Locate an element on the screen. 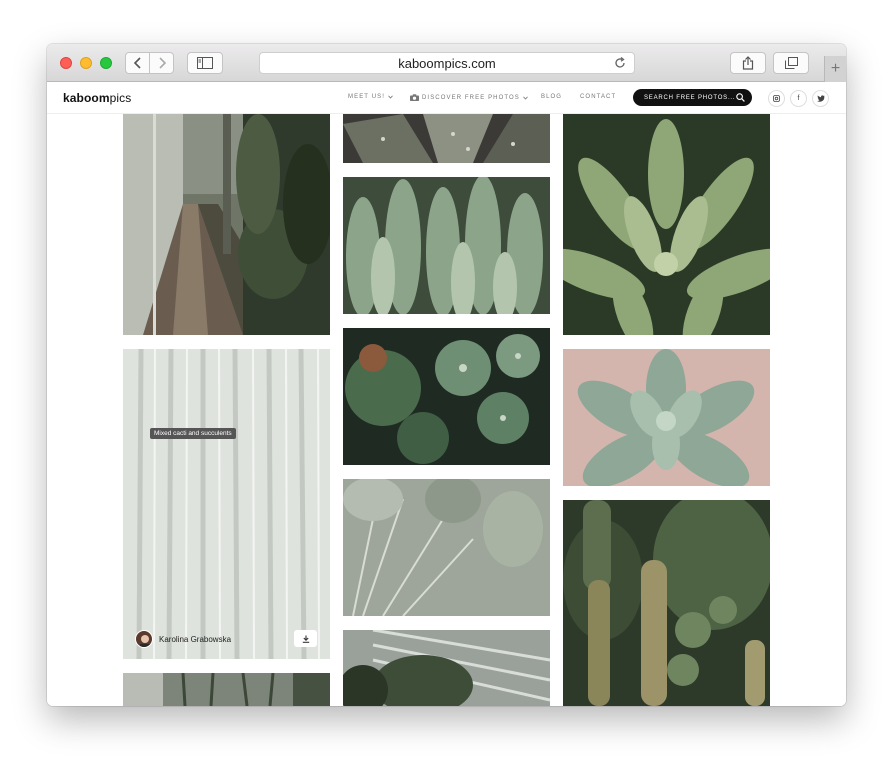 This screenshot has height=760, width=889. nav-contact: CONTACT is located at coordinates (598, 97).